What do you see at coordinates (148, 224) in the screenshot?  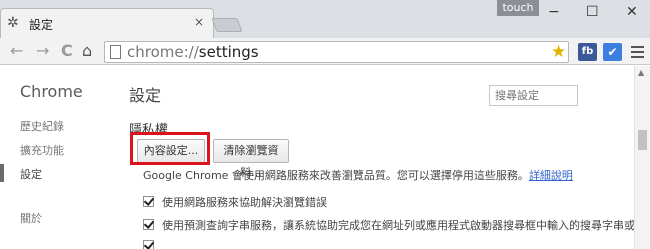 I see `prediction-checkbox` at bounding box center [148, 224].